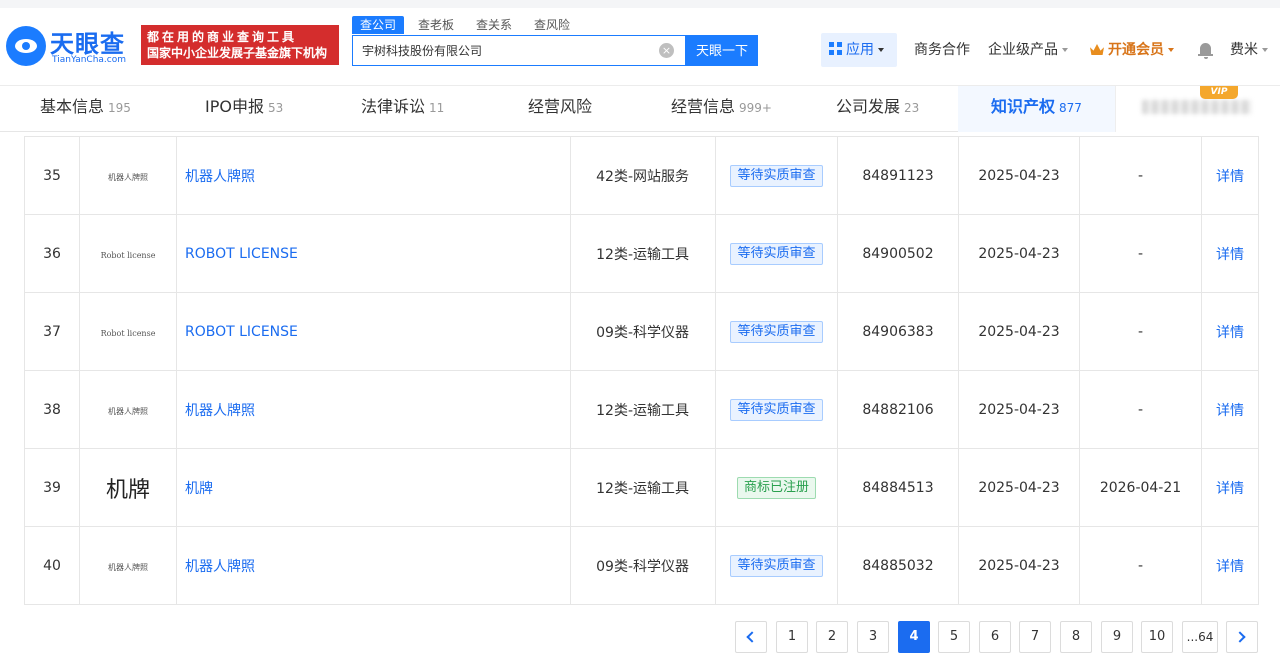  Describe the element at coordinates (722, 50) in the screenshot. I see `search-button: 天眼一下` at that location.